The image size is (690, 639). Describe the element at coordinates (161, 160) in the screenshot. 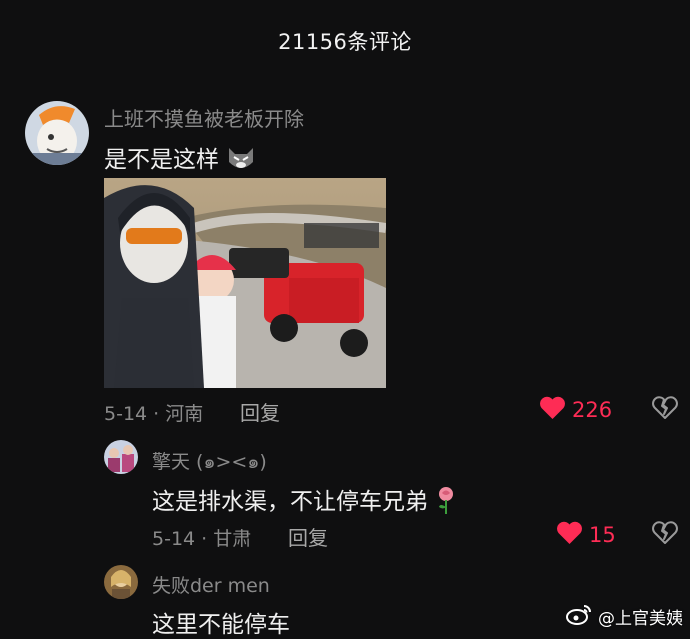

I see `comment-text-body: 是不是这样` at that location.